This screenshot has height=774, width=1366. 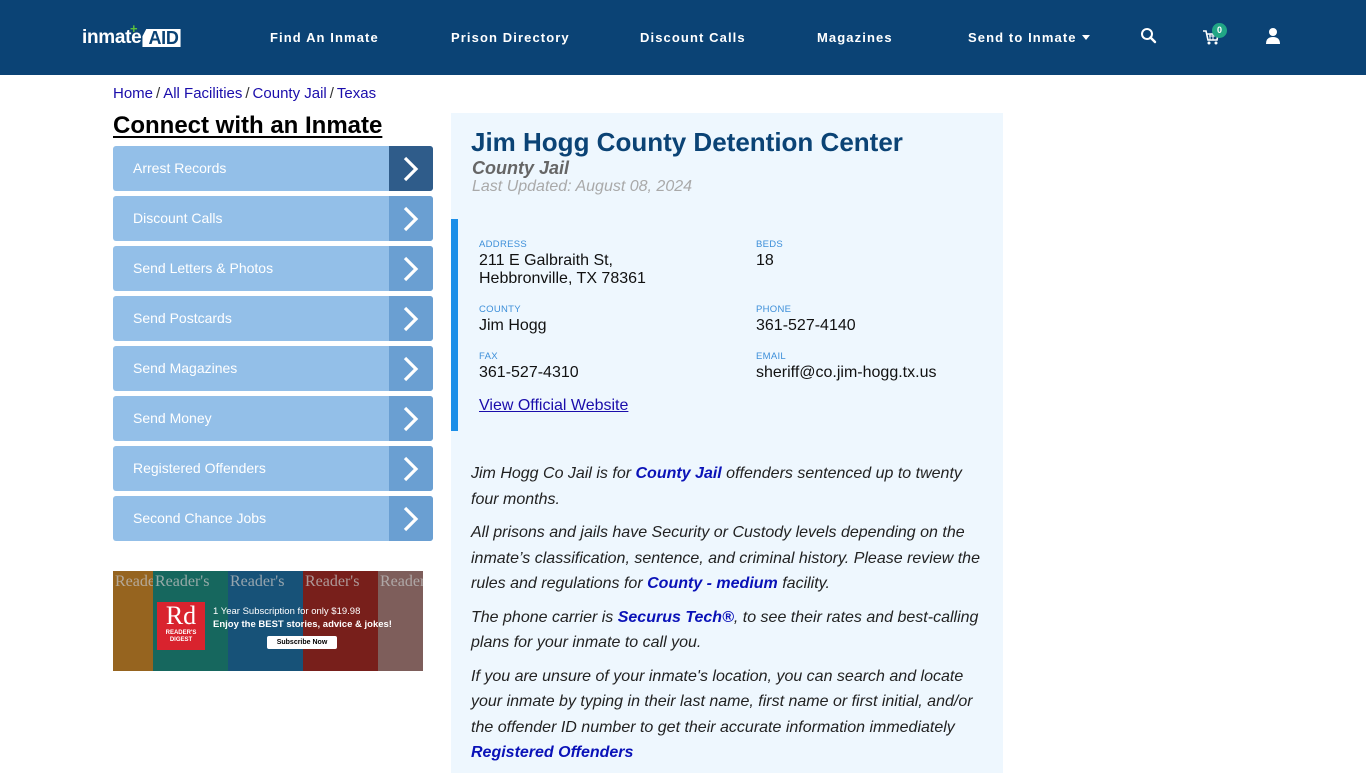 I want to click on sidebar-item-label: Send Postcards, so click(x=182, y=318).